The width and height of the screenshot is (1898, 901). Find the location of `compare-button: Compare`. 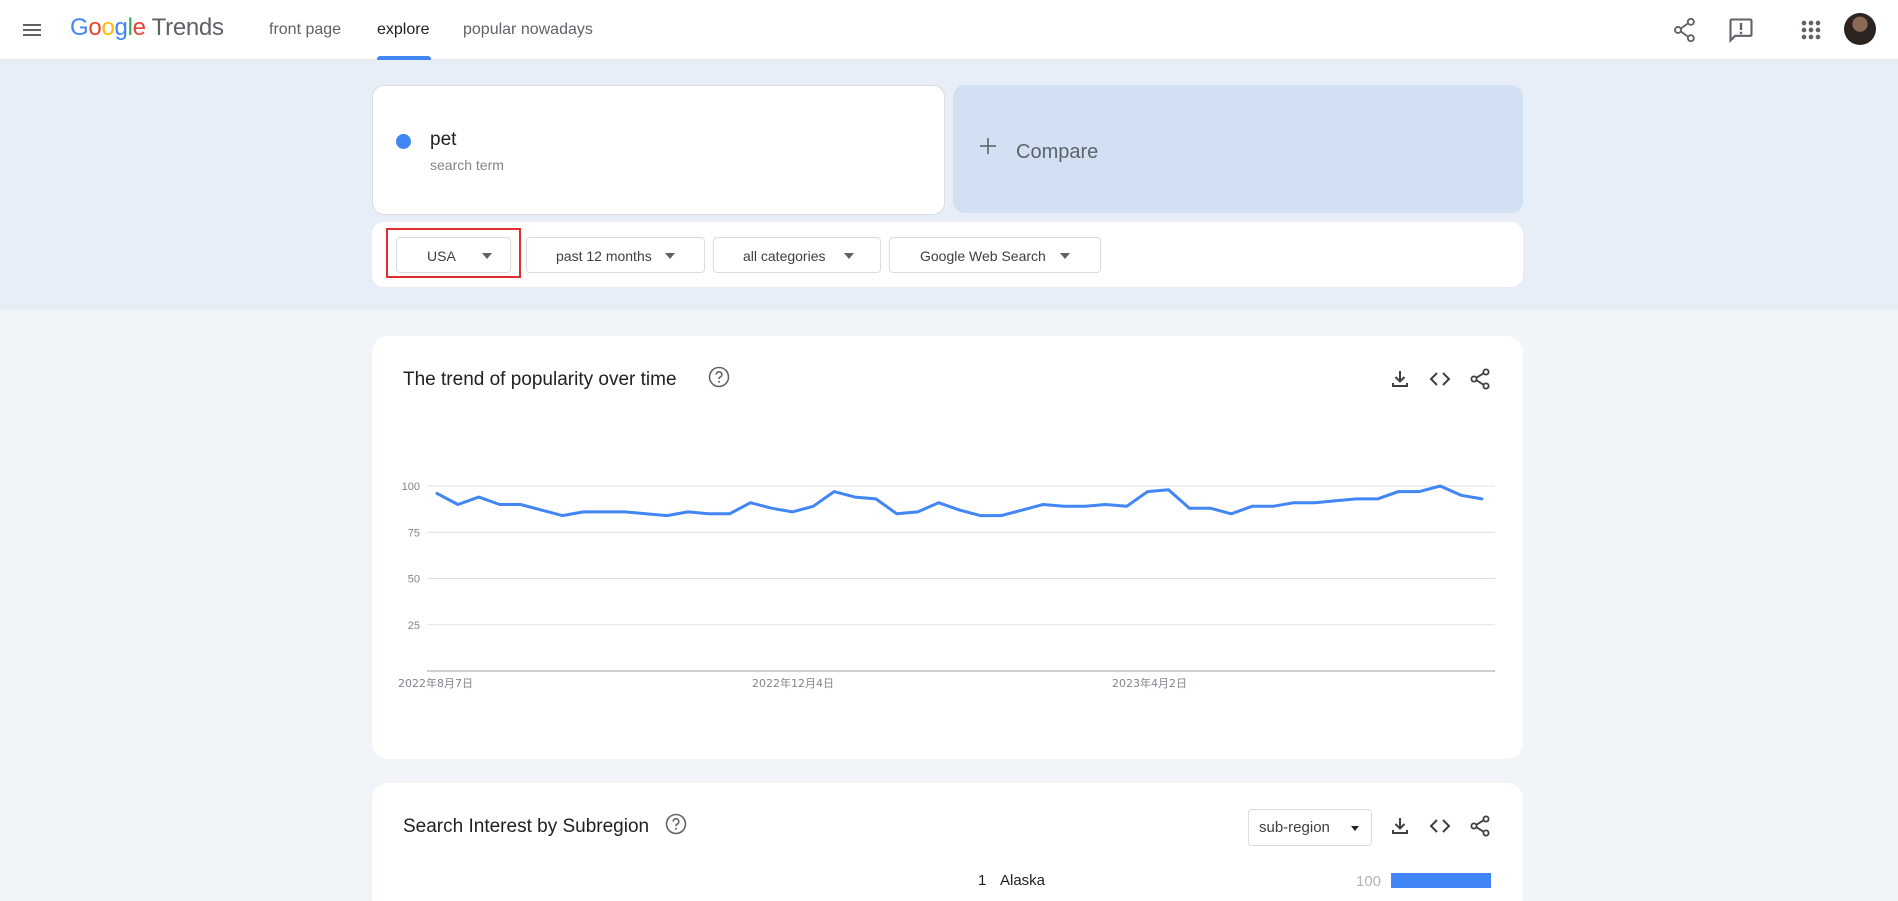

compare-button: Compare is located at coordinates (1238, 149).